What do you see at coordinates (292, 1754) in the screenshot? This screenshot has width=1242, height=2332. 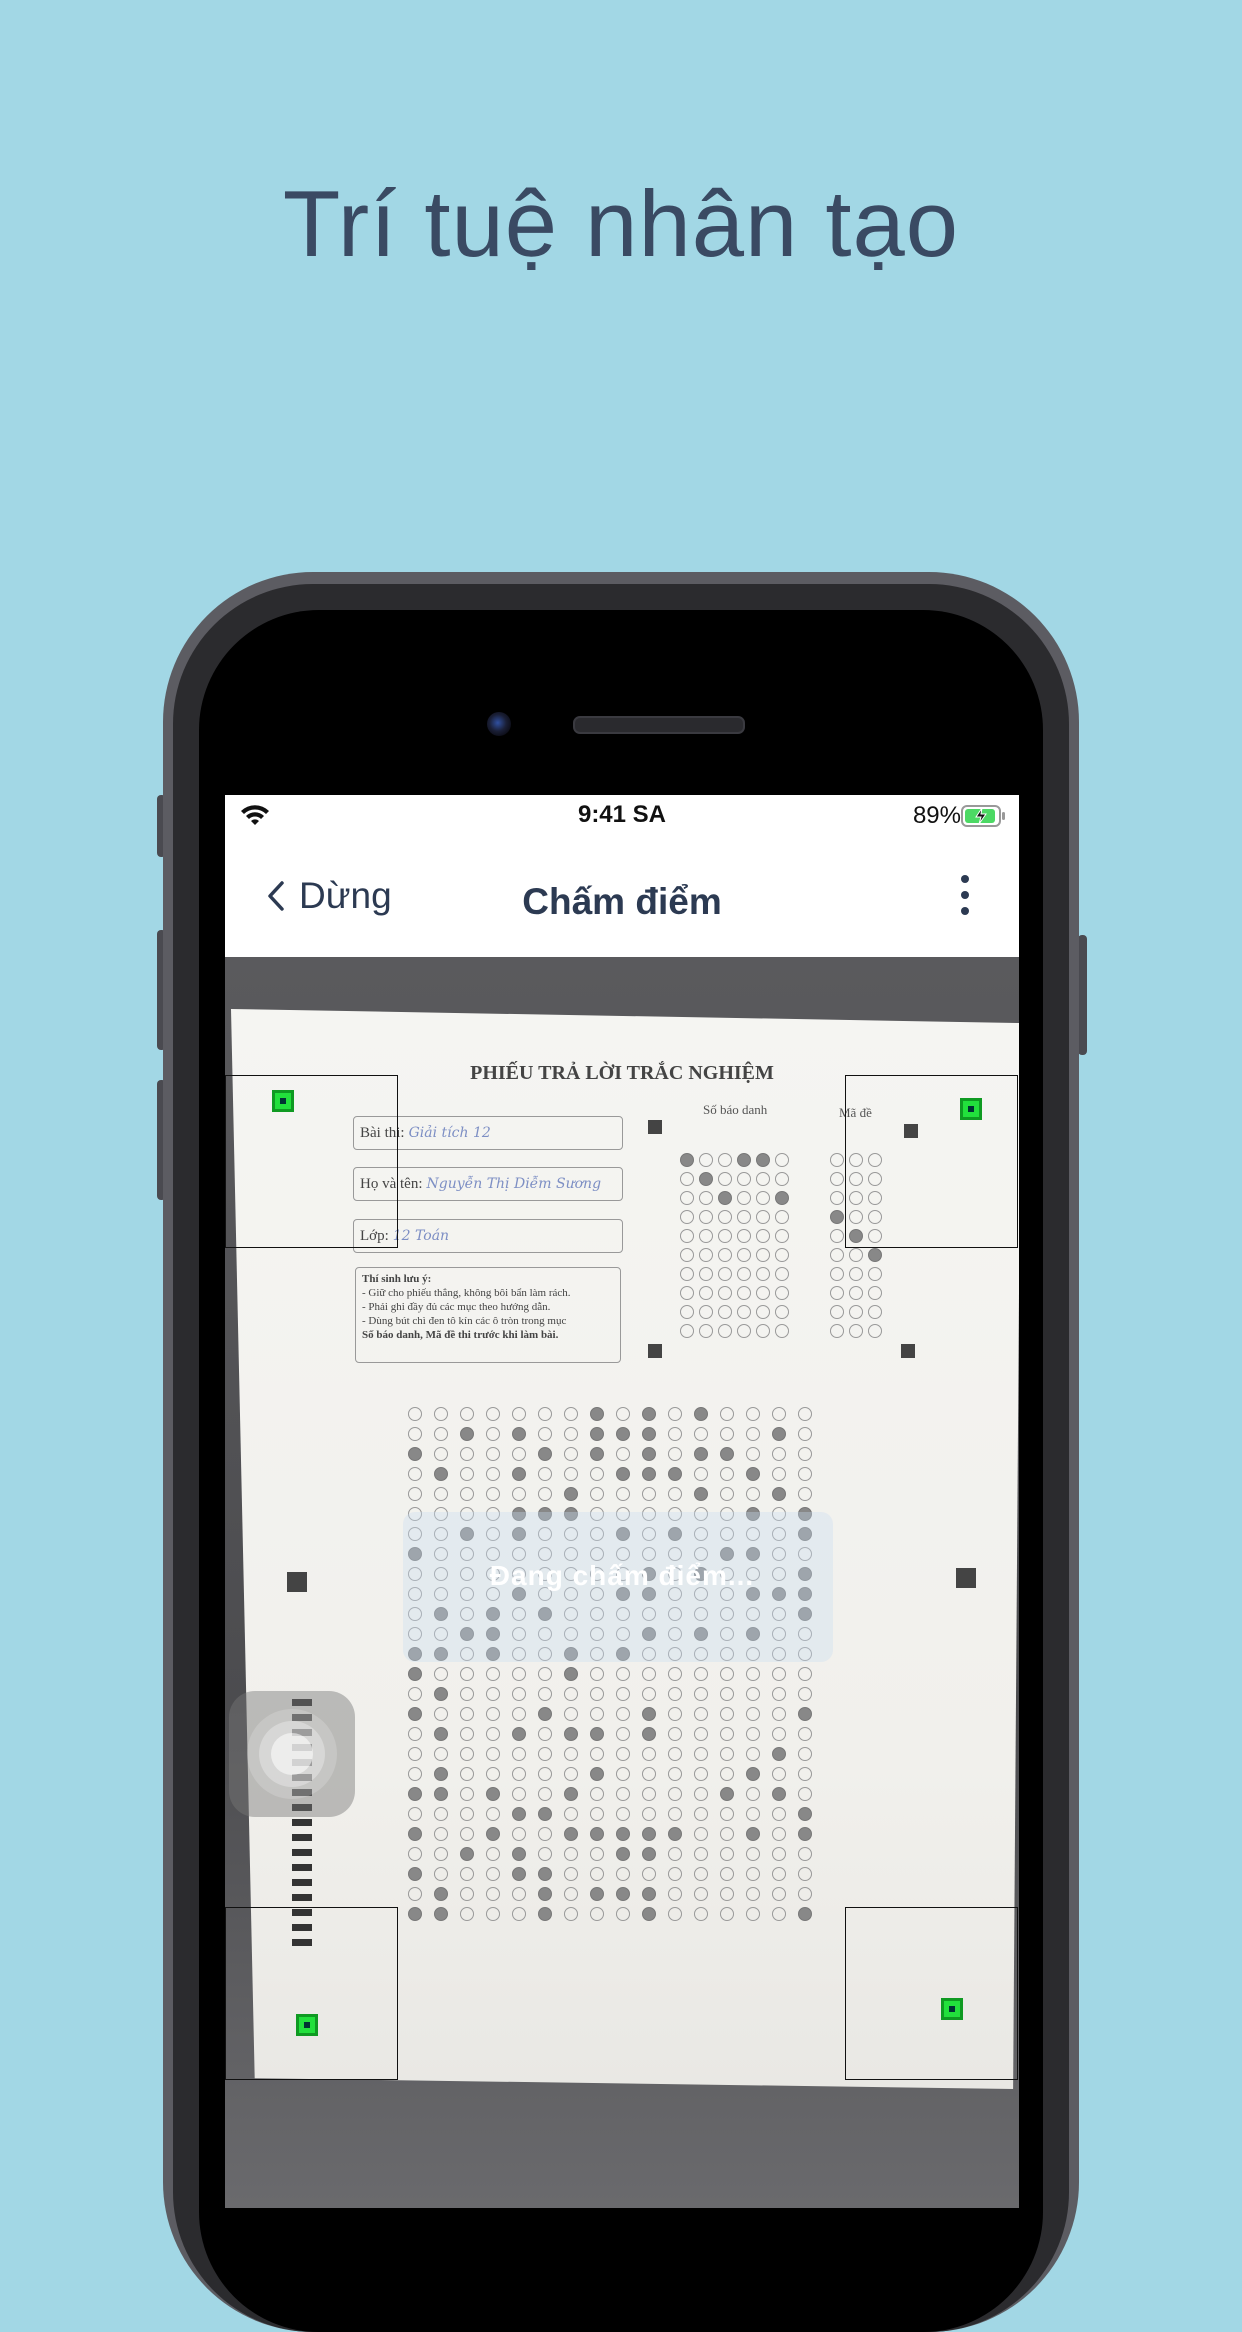 I see `assistive-touch-button` at bounding box center [292, 1754].